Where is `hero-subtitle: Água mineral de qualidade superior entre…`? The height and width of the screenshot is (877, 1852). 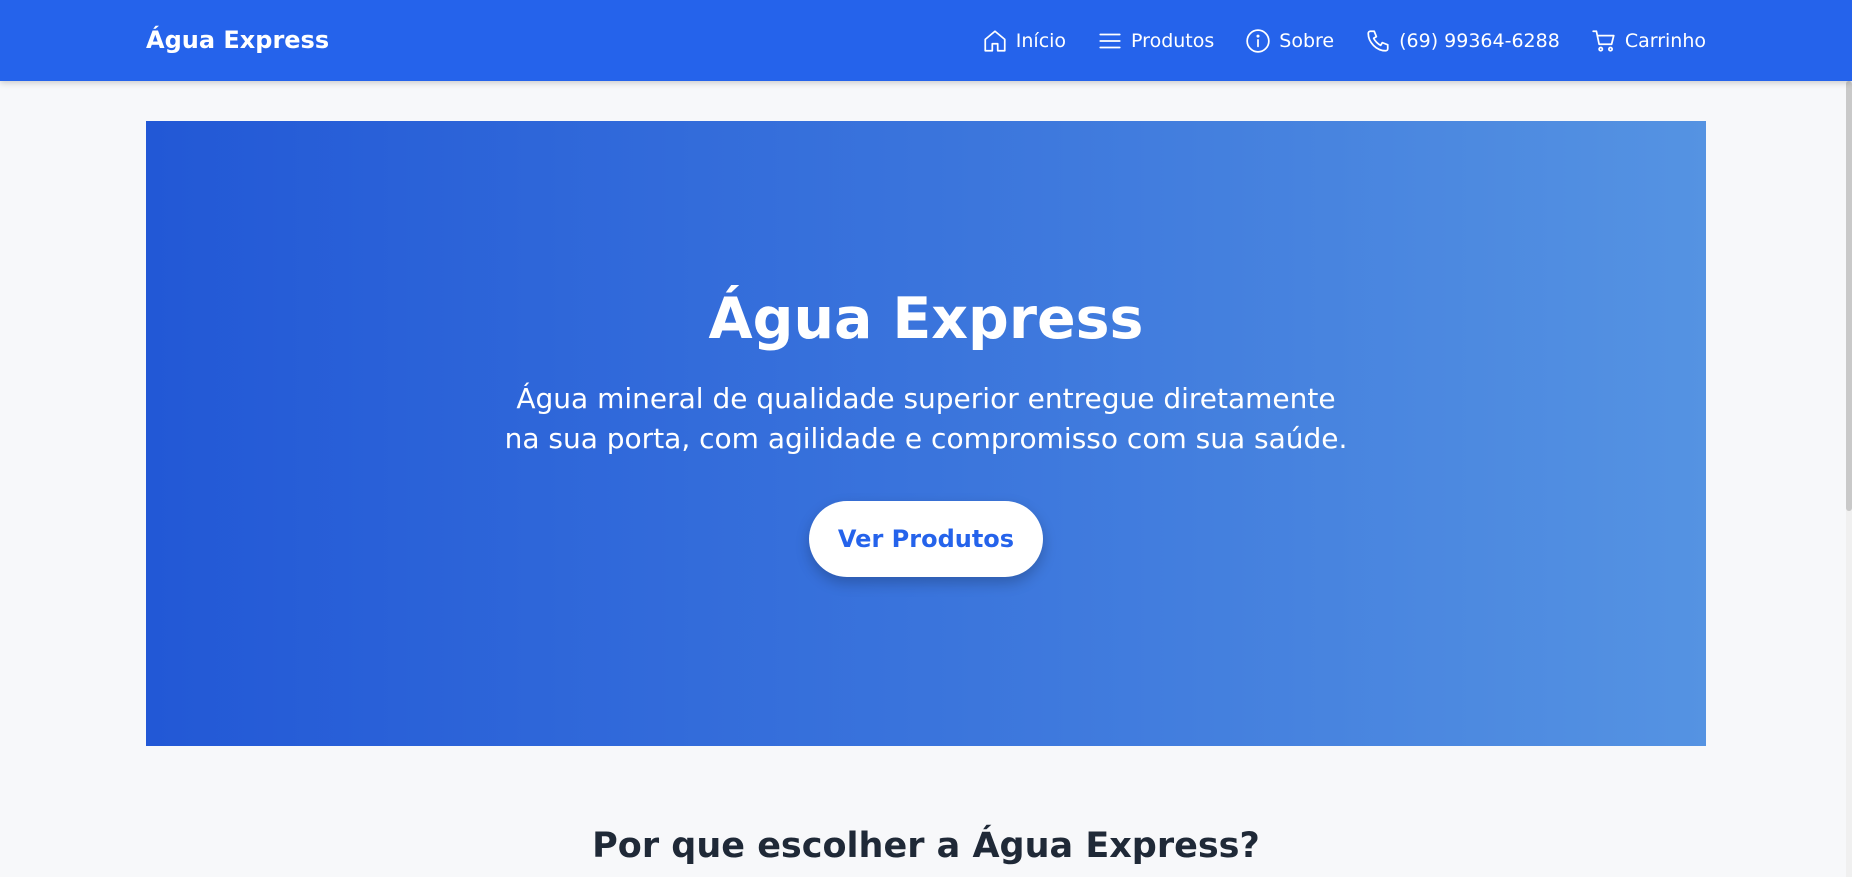 hero-subtitle: Água mineral de qualidade superior entre… is located at coordinates (926, 418).